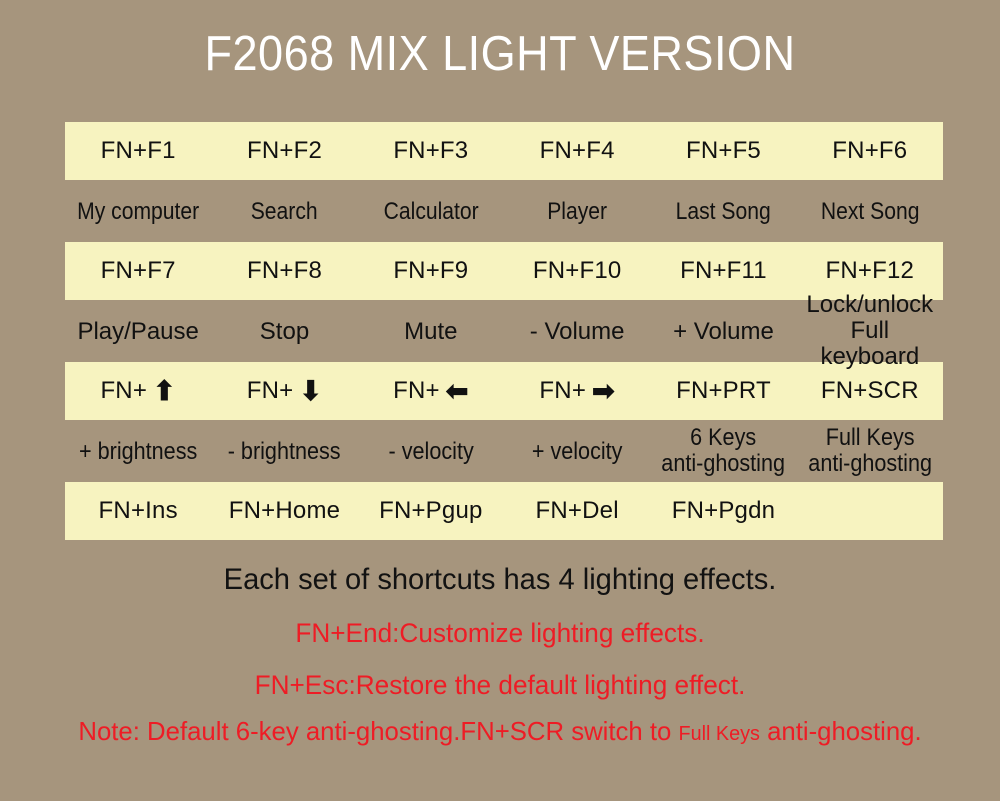 The width and height of the screenshot is (1000, 801). Describe the element at coordinates (311, 391) in the screenshot. I see `arrow-down-icon: ⬇` at that location.